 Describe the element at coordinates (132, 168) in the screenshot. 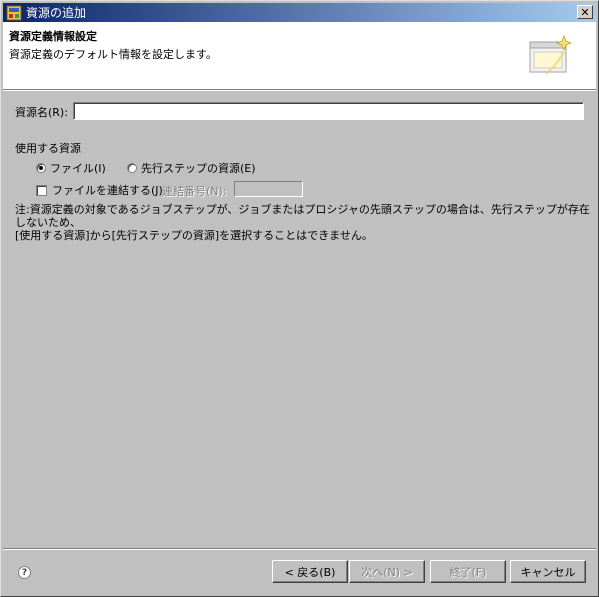

I see `radio-previous-step-indicator` at that location.